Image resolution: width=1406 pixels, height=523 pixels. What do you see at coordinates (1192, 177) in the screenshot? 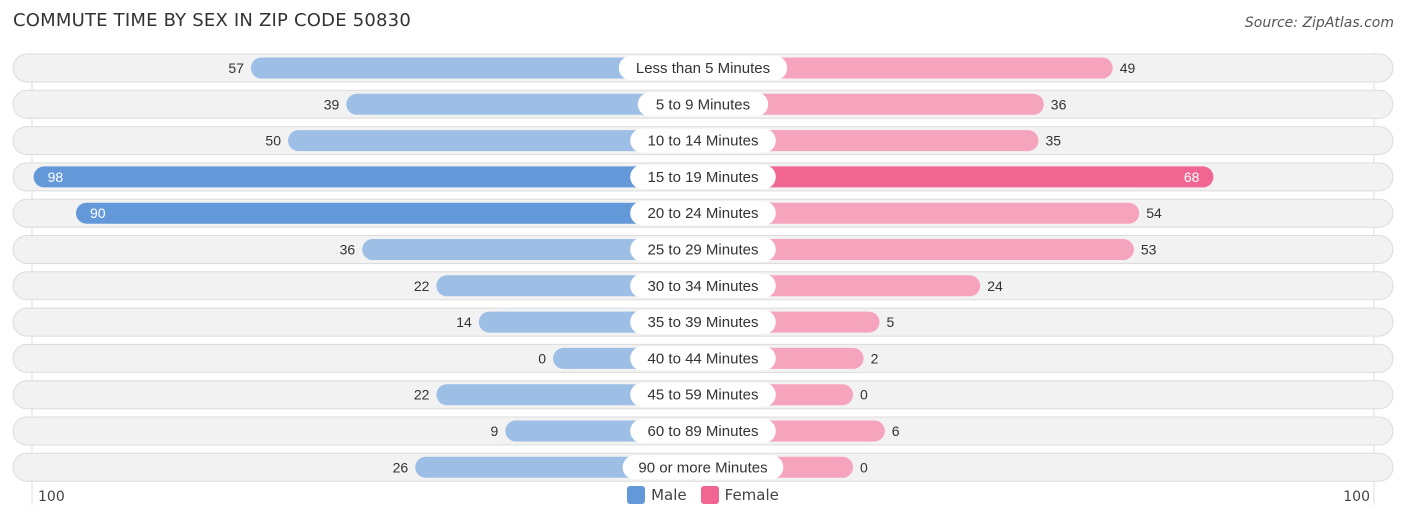
I see `female-value-label: 68` at bounding box center [1192, 177].